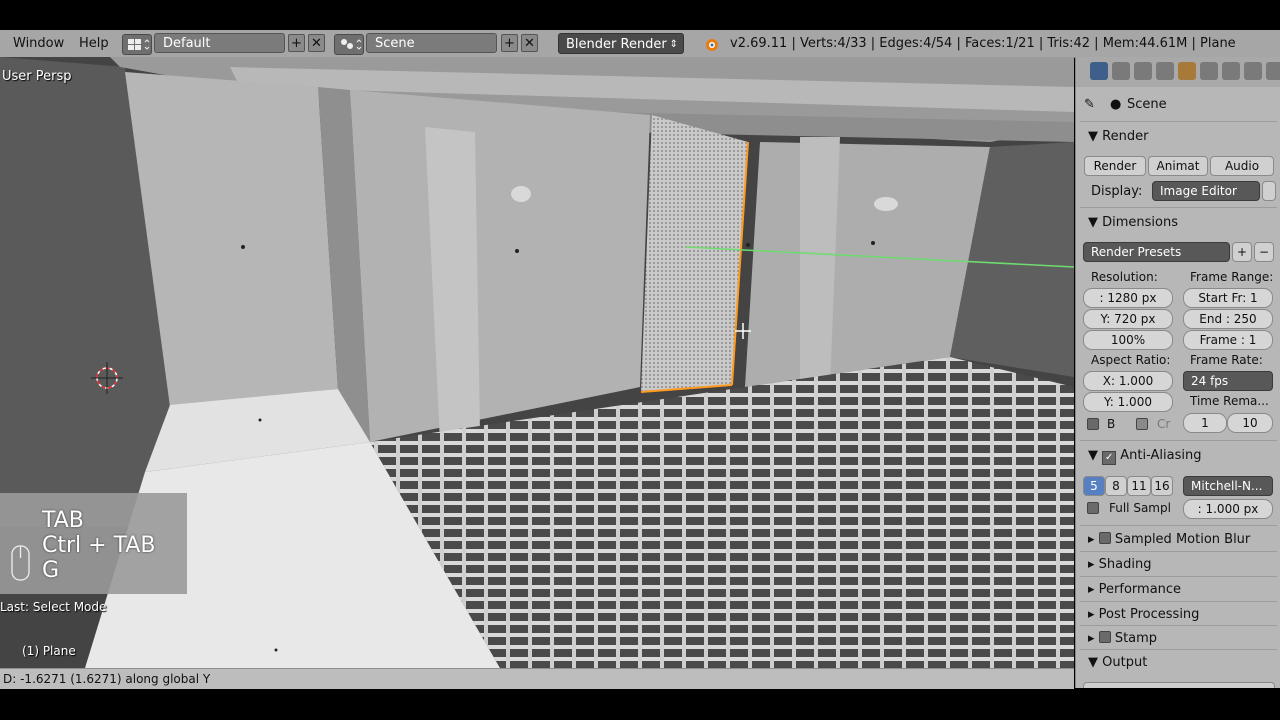  What do you see at coordinates (431, 43) in the screenshot?
I see `scene-field: Scene` at bounding box center [431, 43].